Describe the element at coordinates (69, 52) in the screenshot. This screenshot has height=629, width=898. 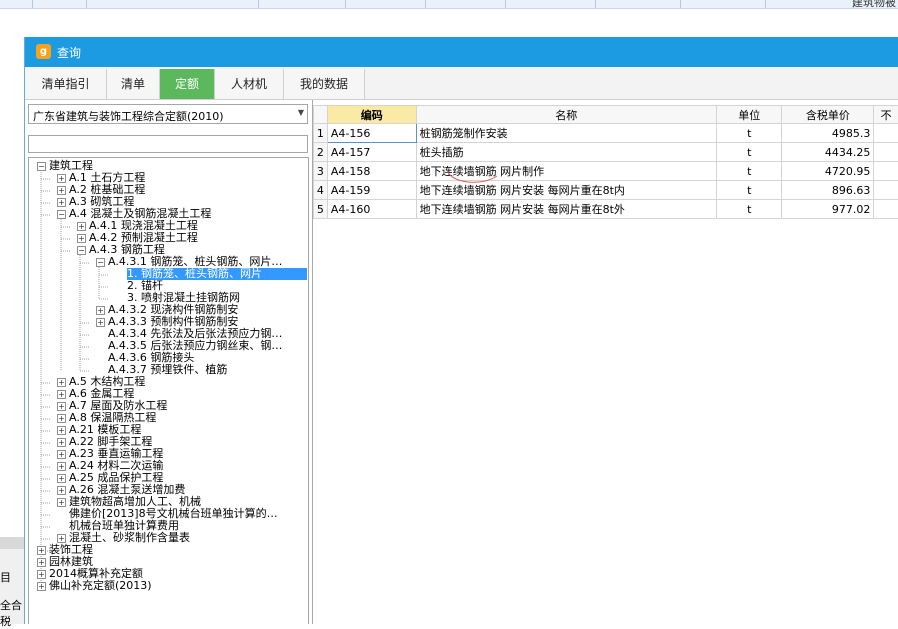
I see `dialog-title: 查询` at that location.